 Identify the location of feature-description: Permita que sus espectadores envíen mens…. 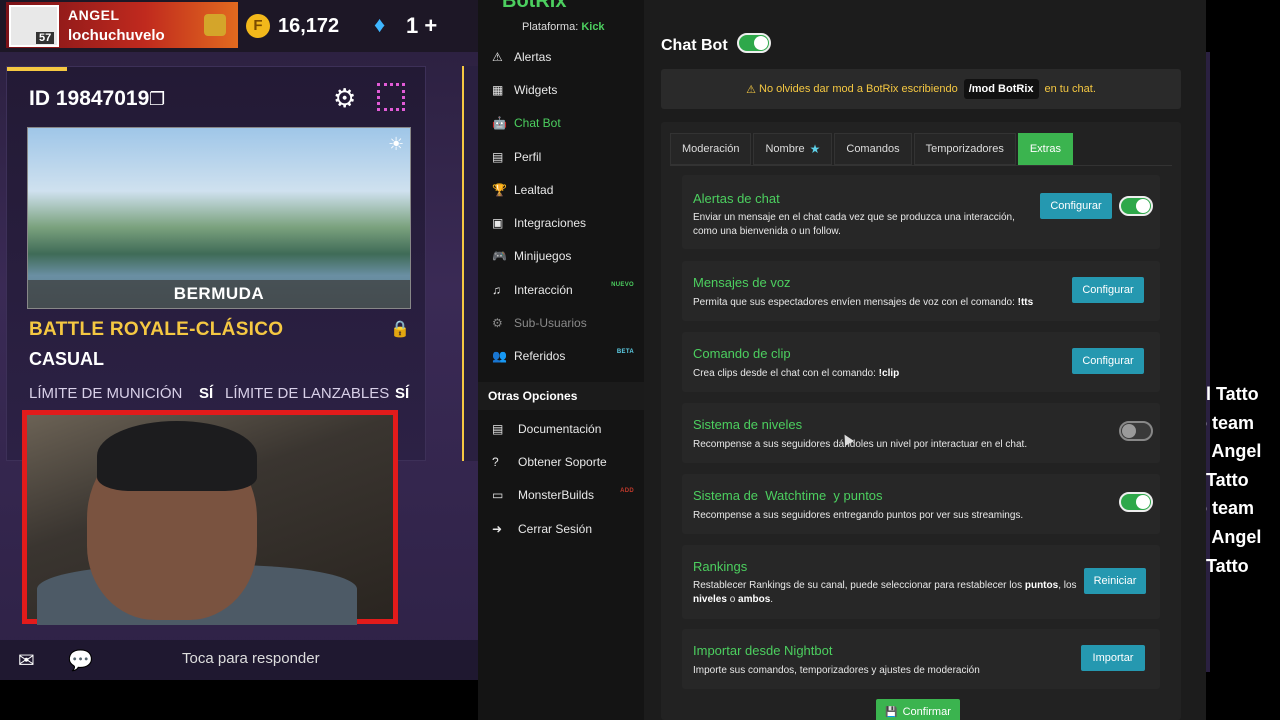
(878, 303).